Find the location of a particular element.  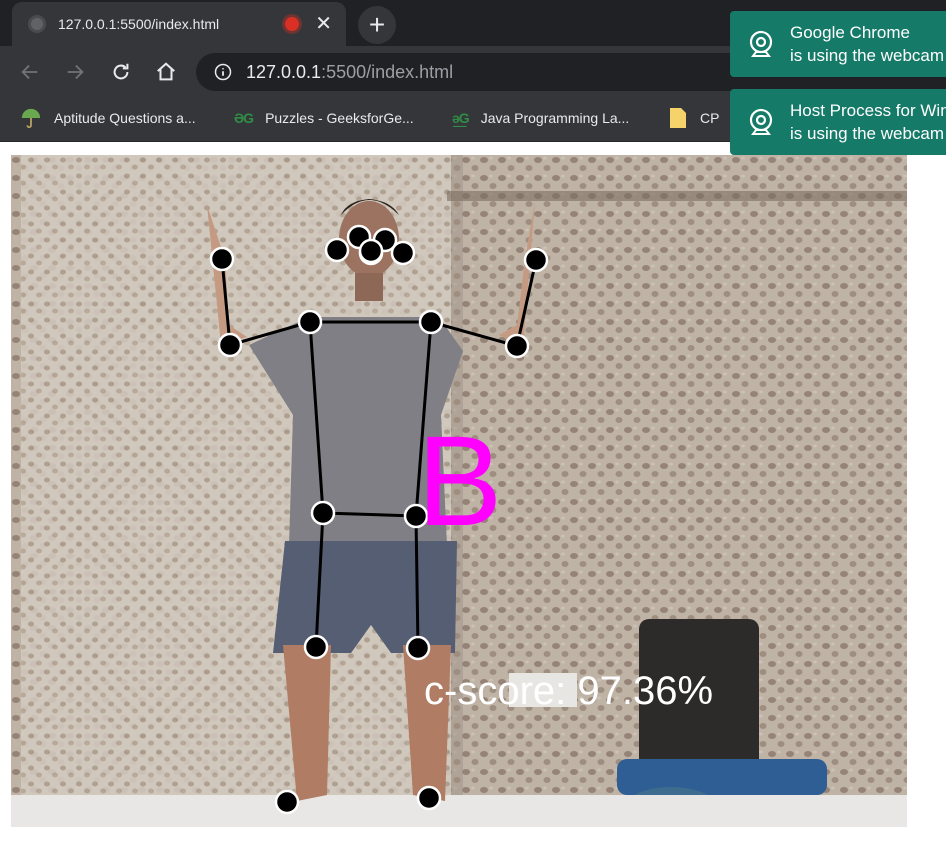

predicted-letter: B is located at coordinates (459, 481).